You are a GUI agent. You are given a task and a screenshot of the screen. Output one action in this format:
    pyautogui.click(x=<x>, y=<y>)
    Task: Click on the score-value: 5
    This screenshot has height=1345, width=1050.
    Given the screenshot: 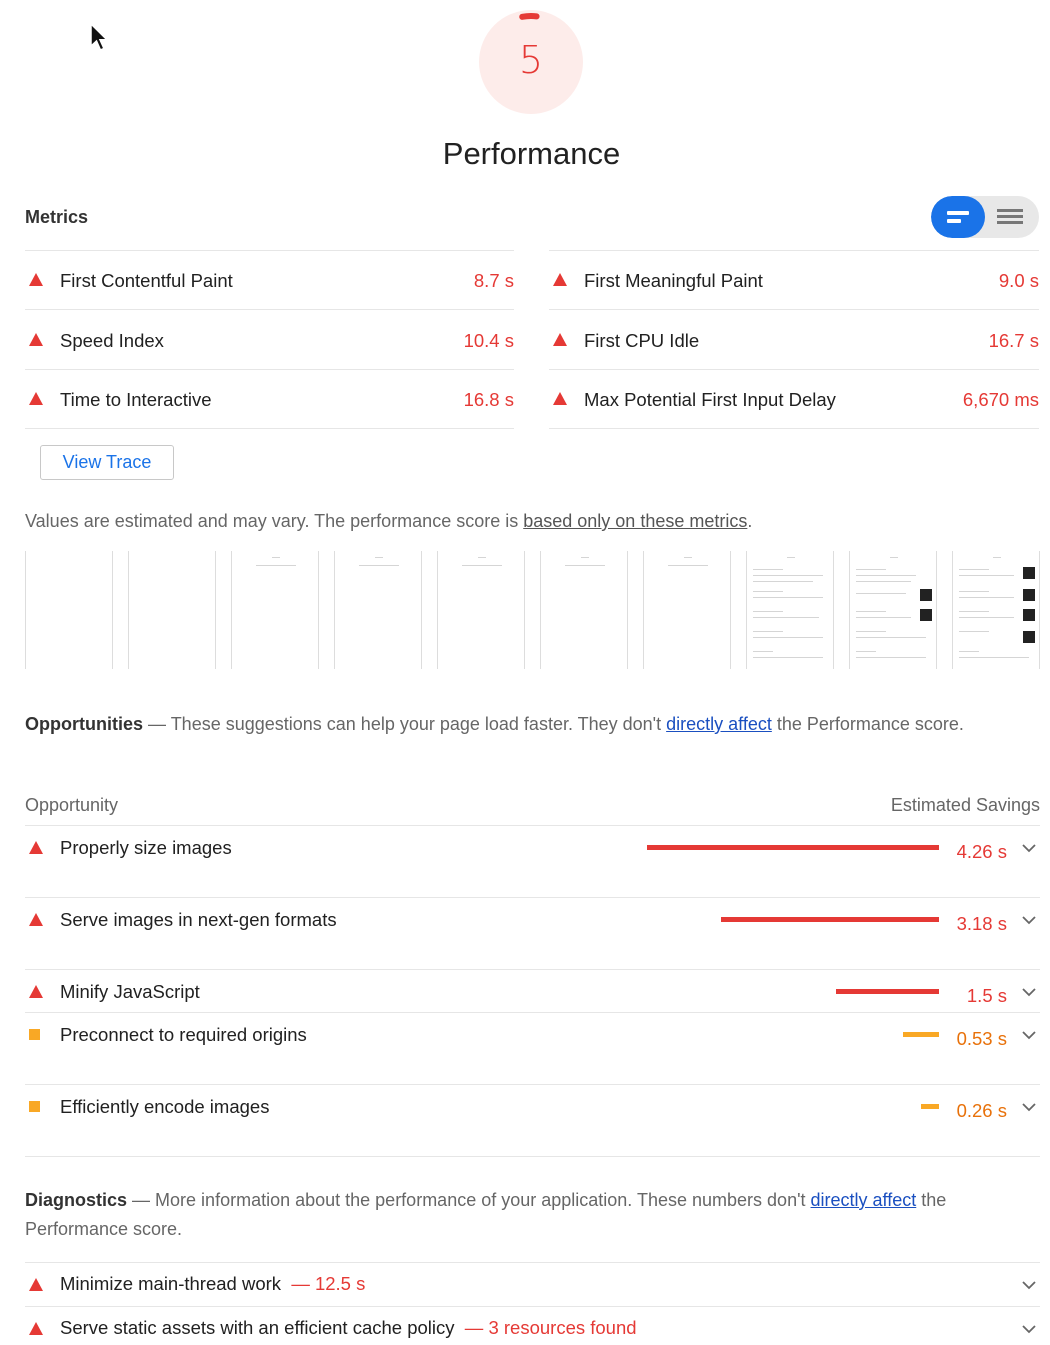 What is the action you would take?
    pyautogui.click(x=531, y=60)
    